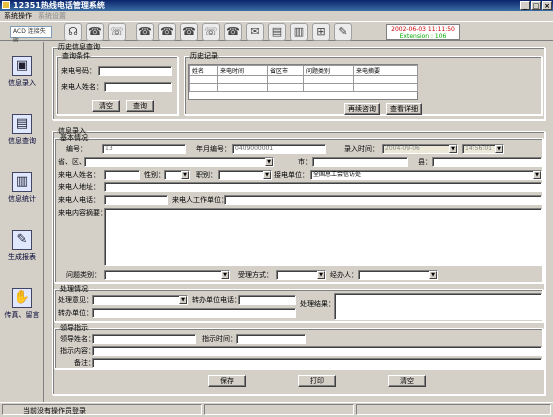  What do you see at coordinates (22, 75) in the screenshot?
I see `nav-entry: ▣ 信息录入` at bounding box center [22, 75].